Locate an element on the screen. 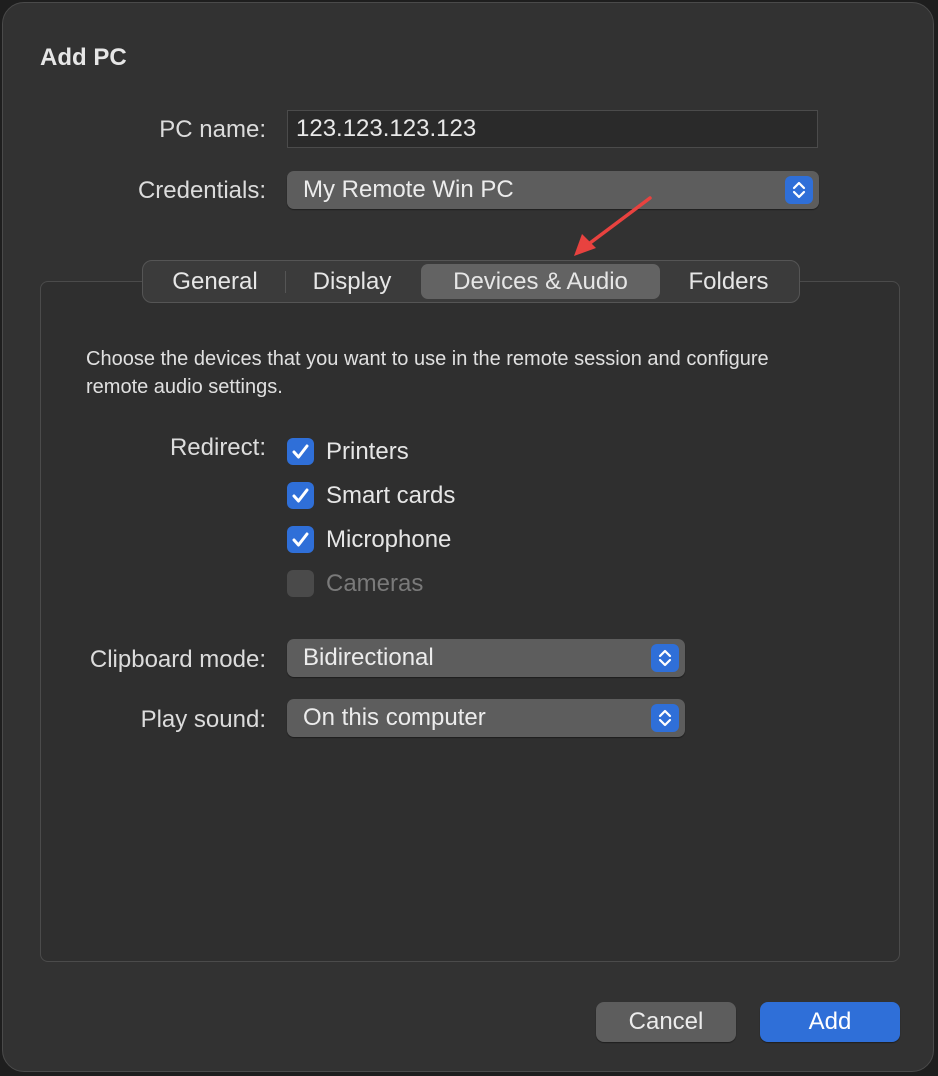 The height and width of the screenshot is (1076, 938). printers-label: Printers is located at coordinates (367, 452).